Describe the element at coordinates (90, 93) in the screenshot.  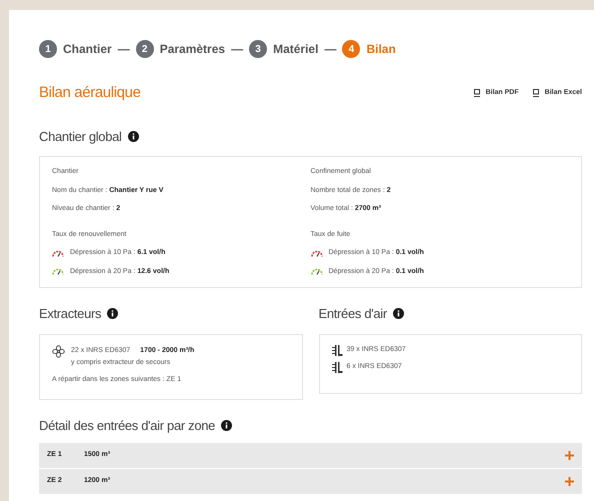
I see `page-title: Bilan aéraulique` at that location.